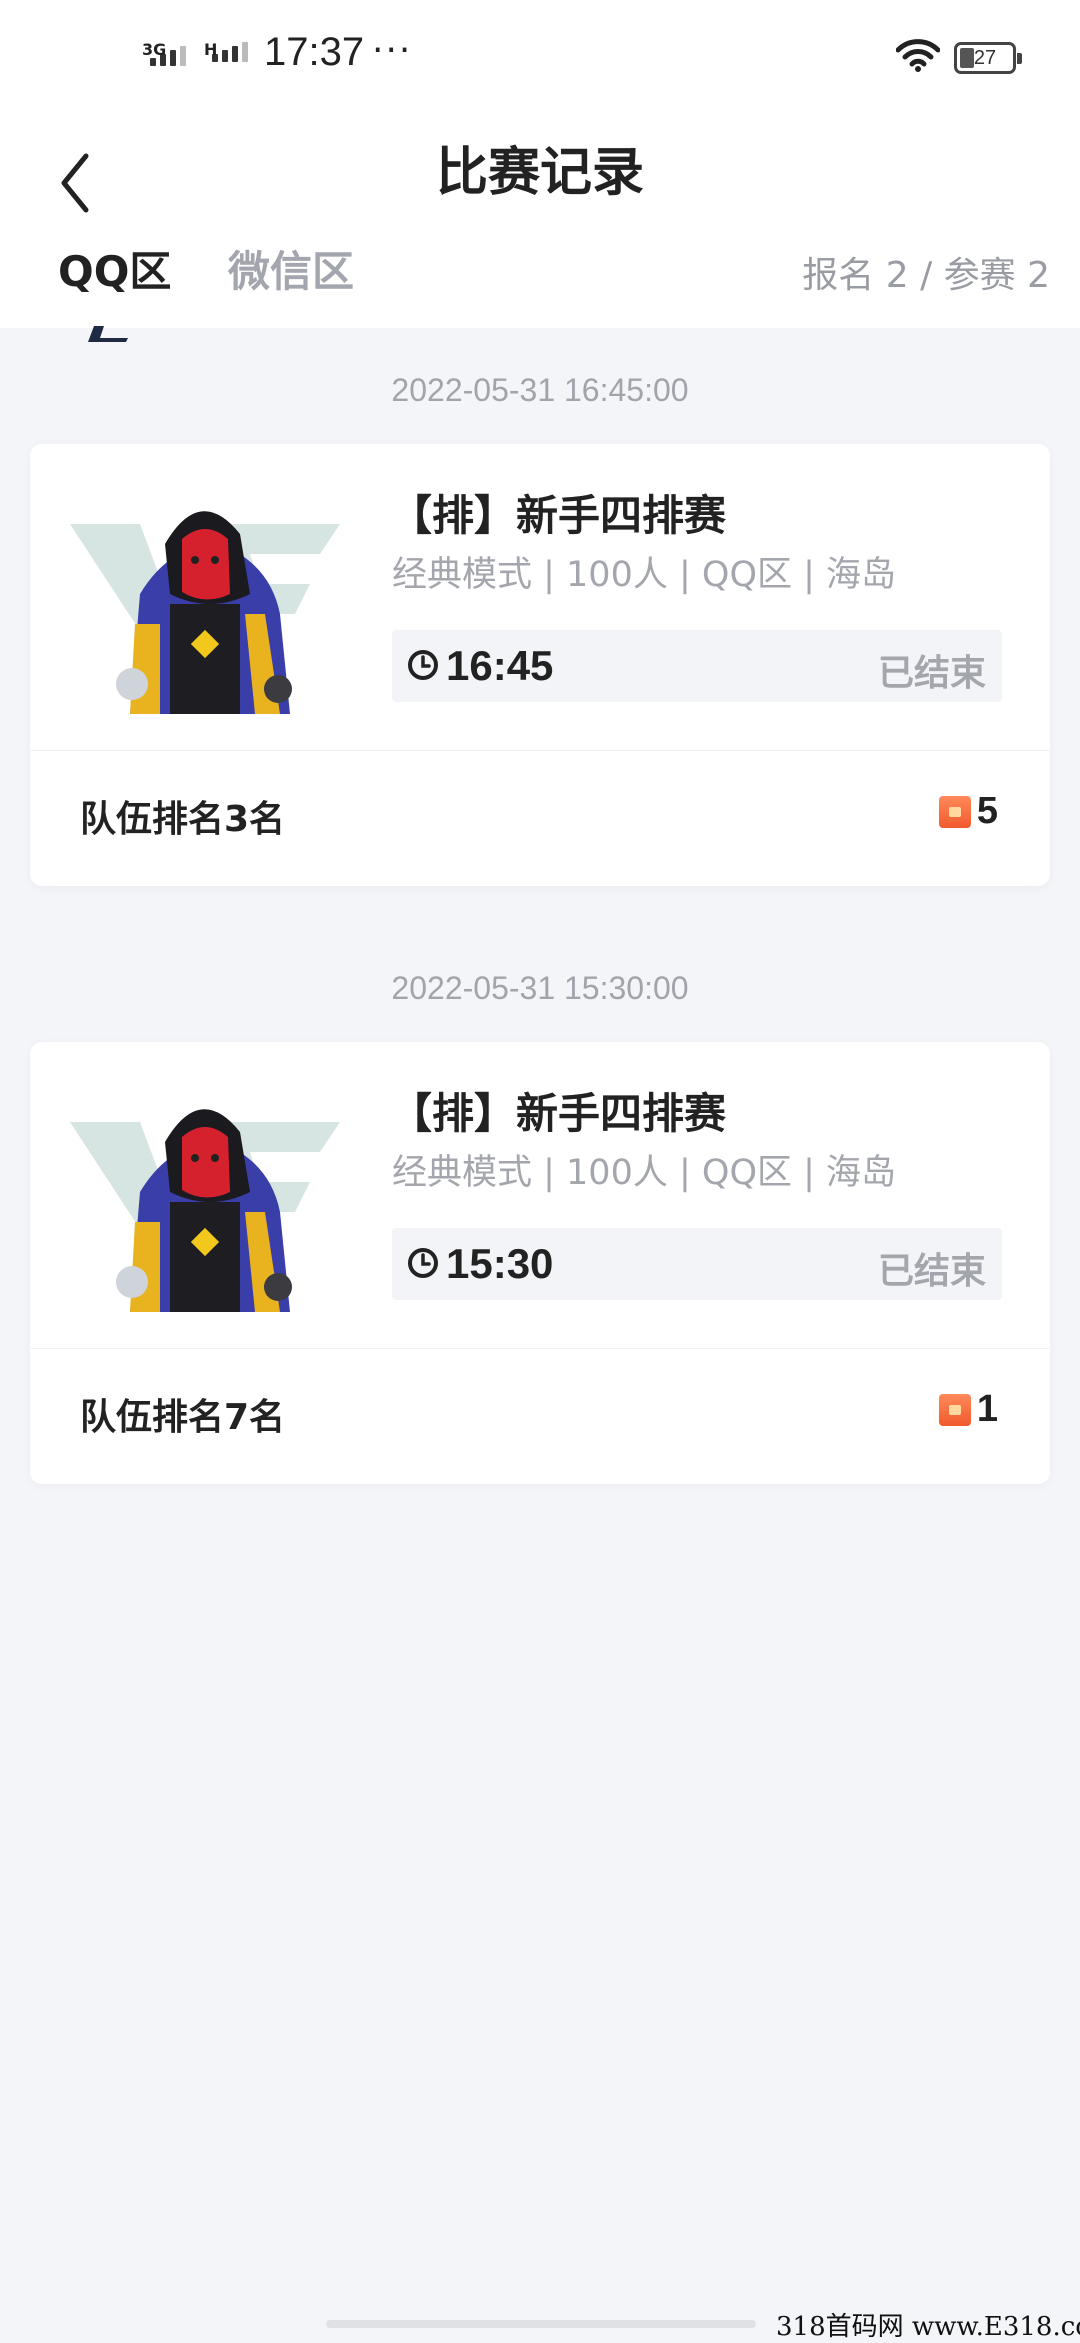 The image size is (1080, 2343). I want to click on reward-count: 5, so click(968, 811).